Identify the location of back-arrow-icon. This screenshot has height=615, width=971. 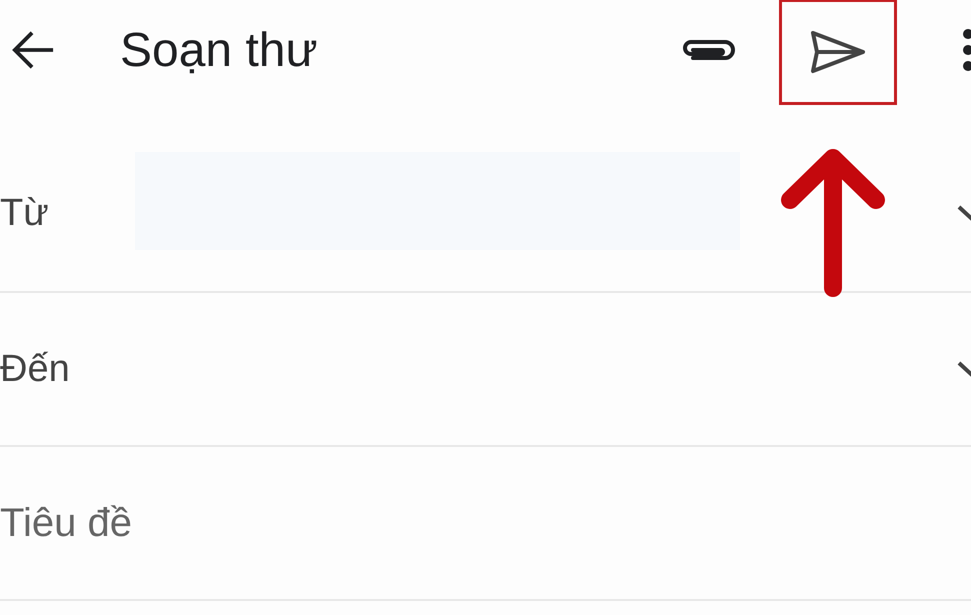
(33, 50).